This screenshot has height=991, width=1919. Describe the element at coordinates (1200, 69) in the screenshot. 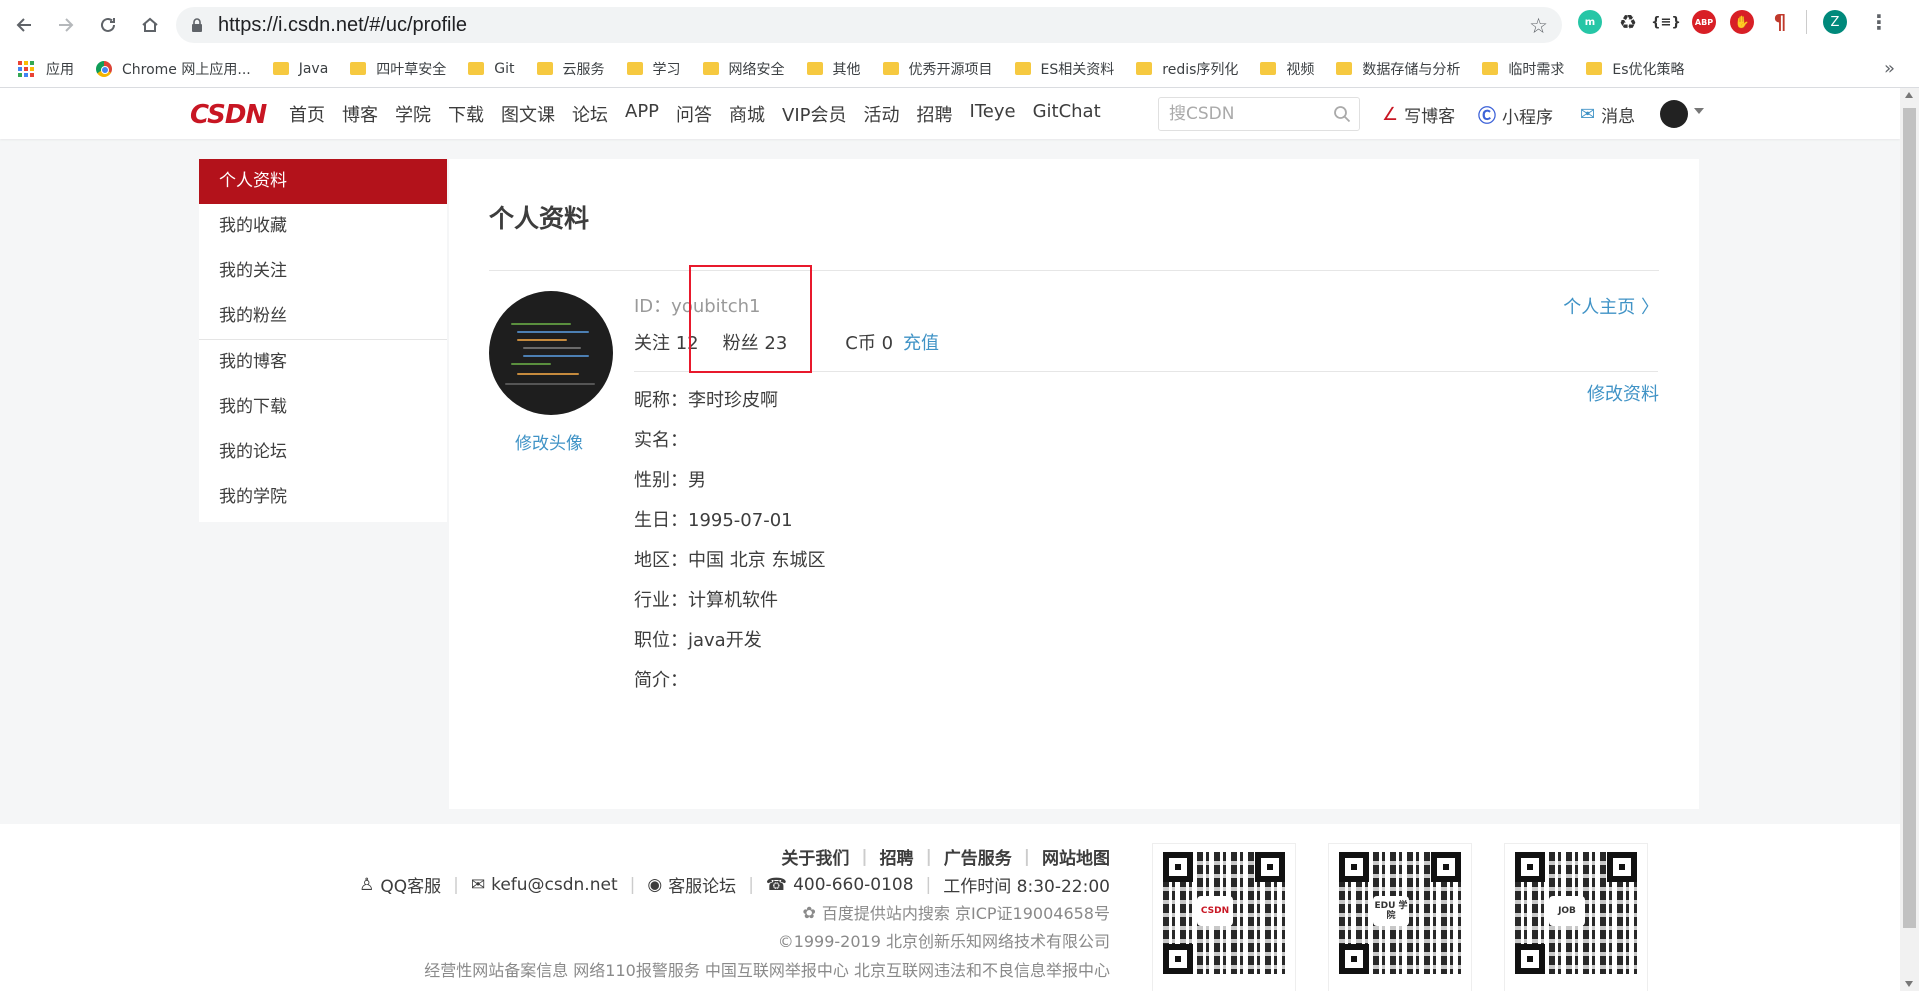

I see `bookmark-label: redis序列化` at that location.